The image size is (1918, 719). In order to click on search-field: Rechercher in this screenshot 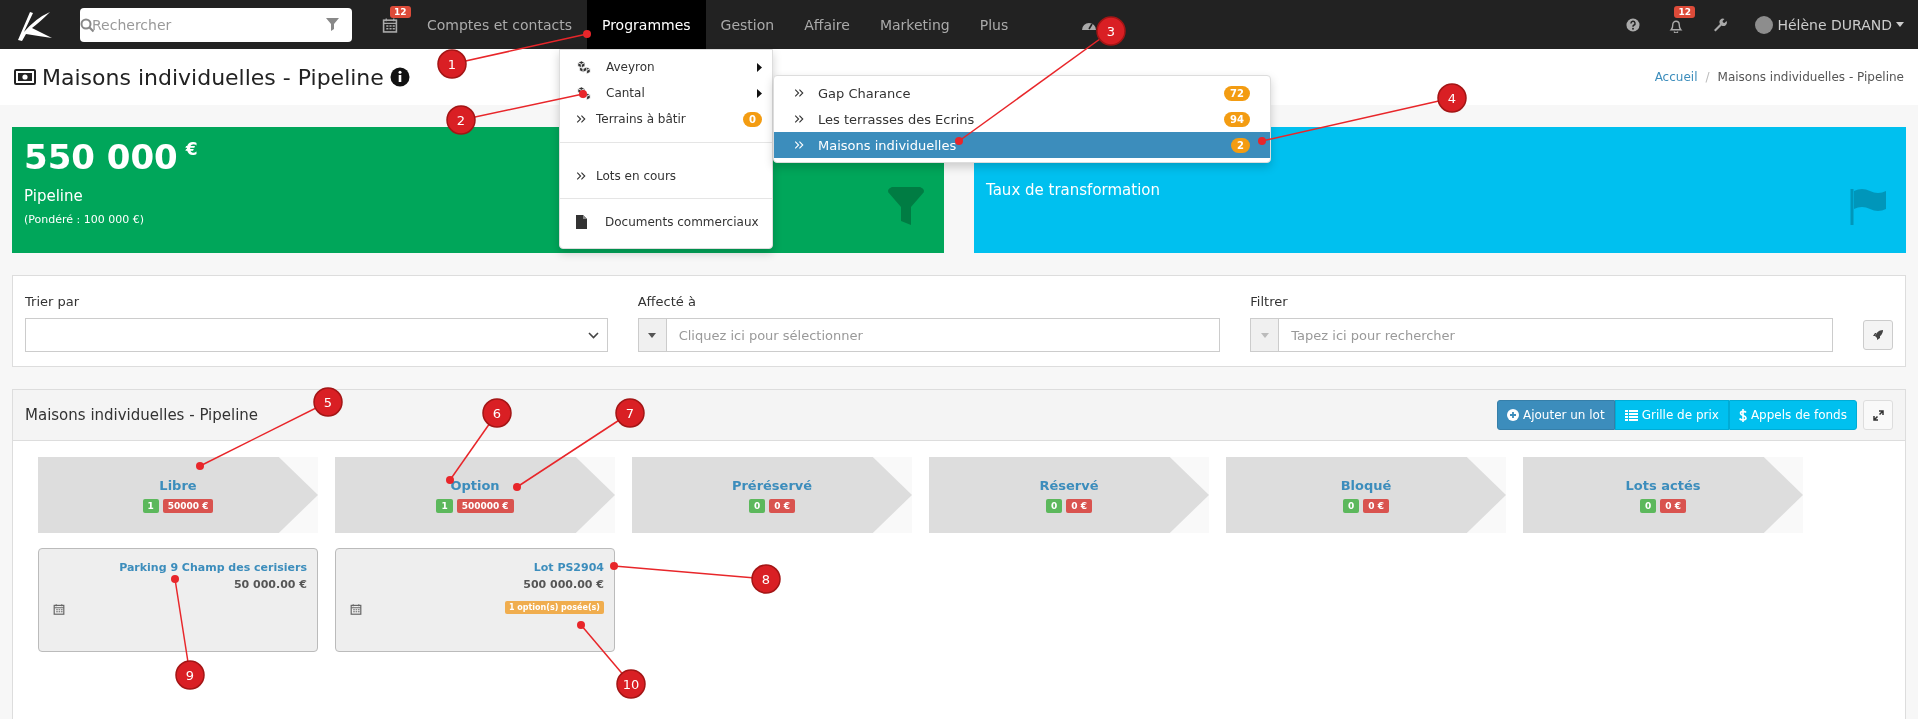, I will do `click(216, 24)`.